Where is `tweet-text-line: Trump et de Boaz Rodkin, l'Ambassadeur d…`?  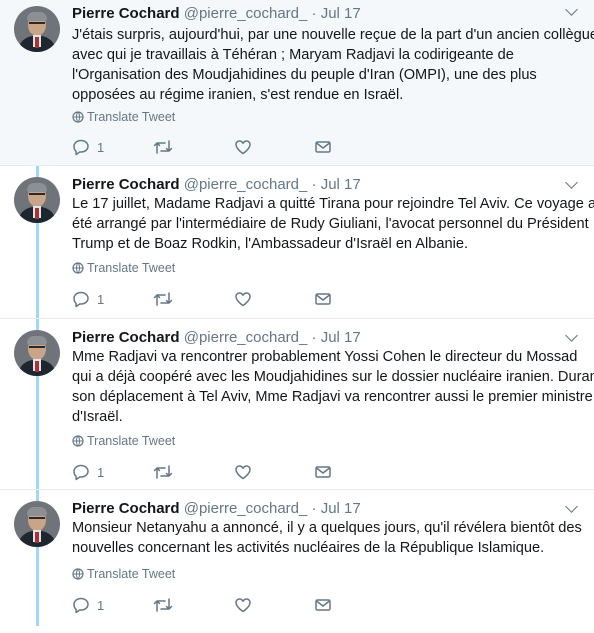 tweet-text-line: Trump et de Boaz Rodkin, l'Ambassadeur d… is located at coordinates (270, 244).